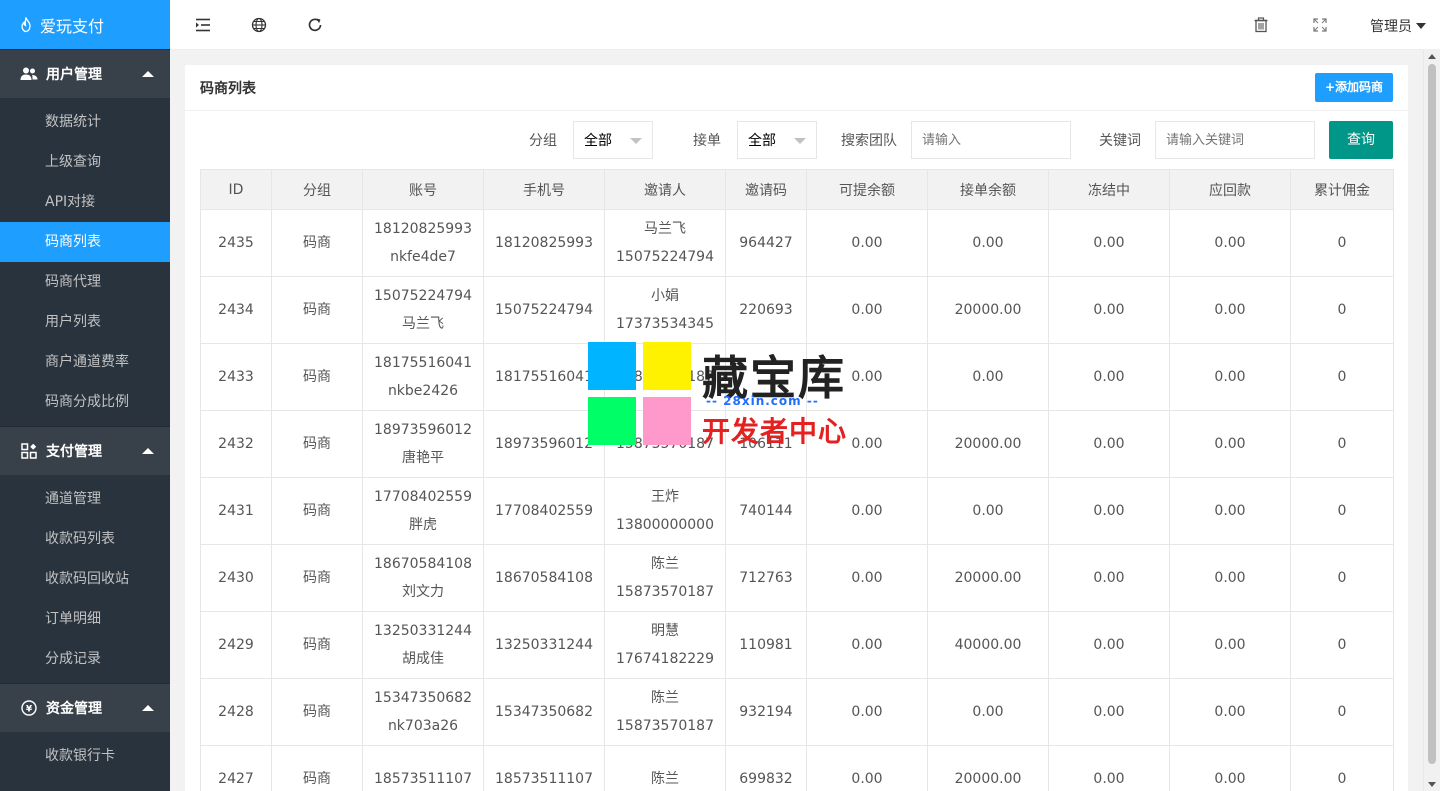  I want to click on cell-phone: 18973596012, so click(544, 444).